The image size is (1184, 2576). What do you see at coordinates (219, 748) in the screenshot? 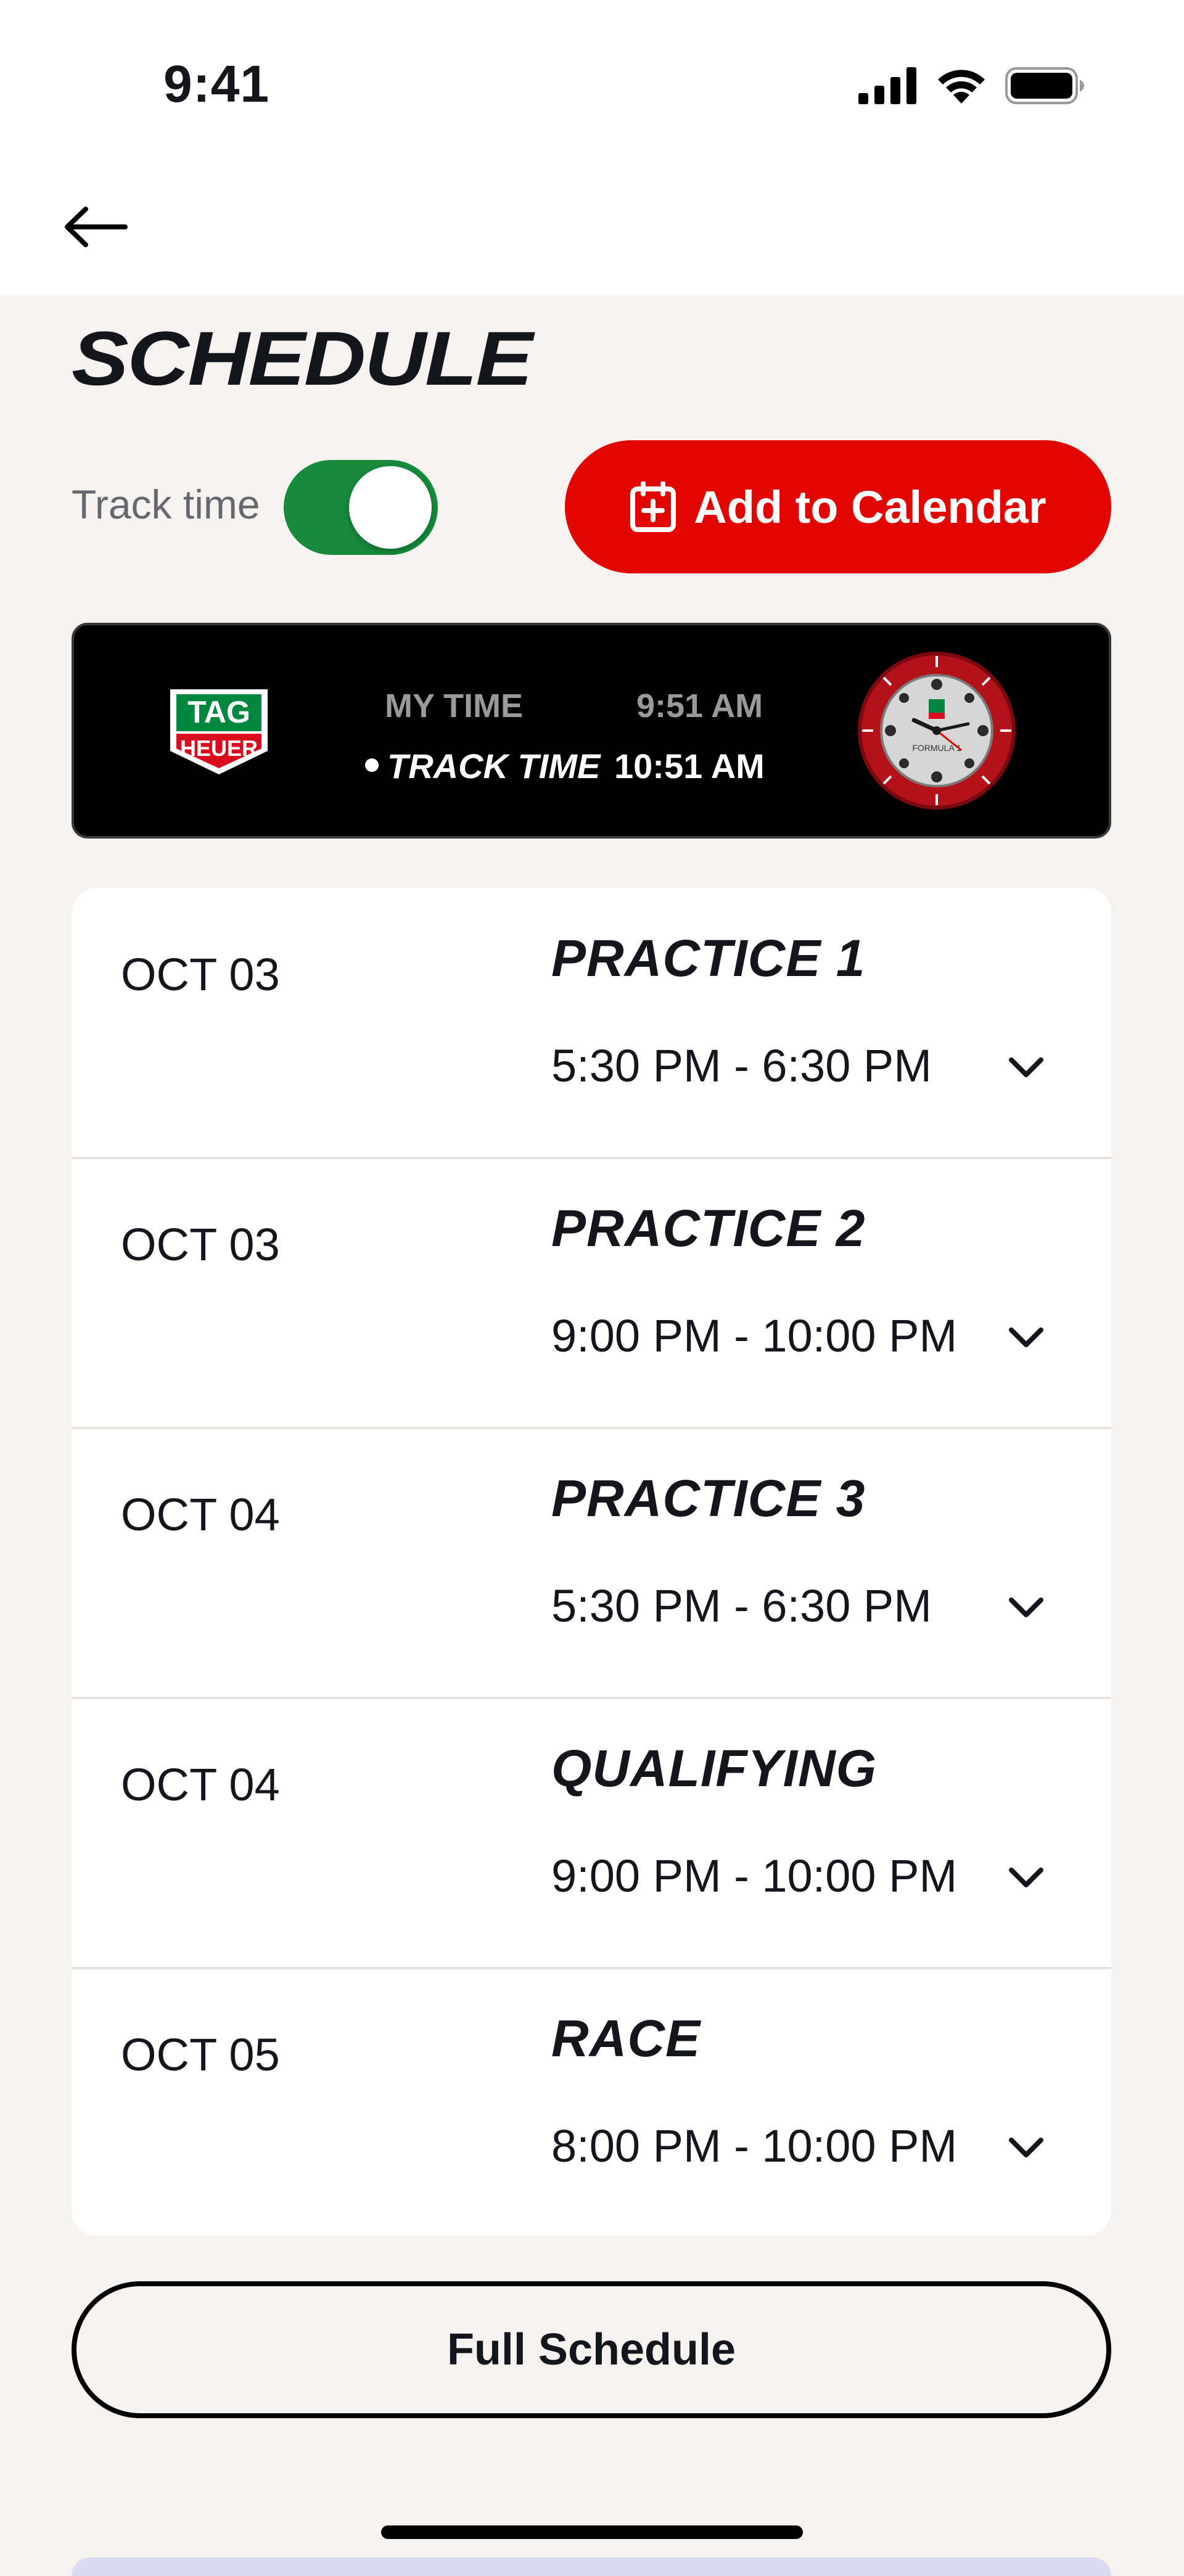
I see `svg-text: HEUER` at bounding box center [219, 748].